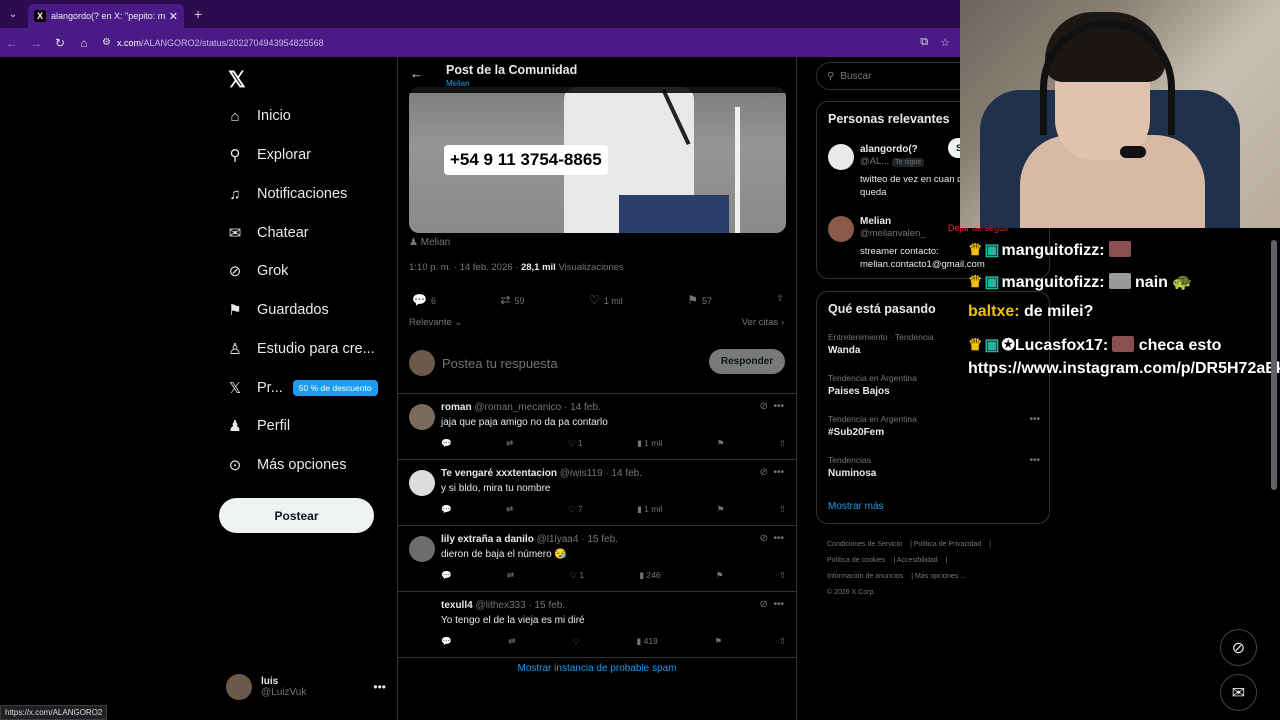 This screenshot has width=1280, height=720. I want to click on reply-input: Postea tu respuesta, so click(500, 363).